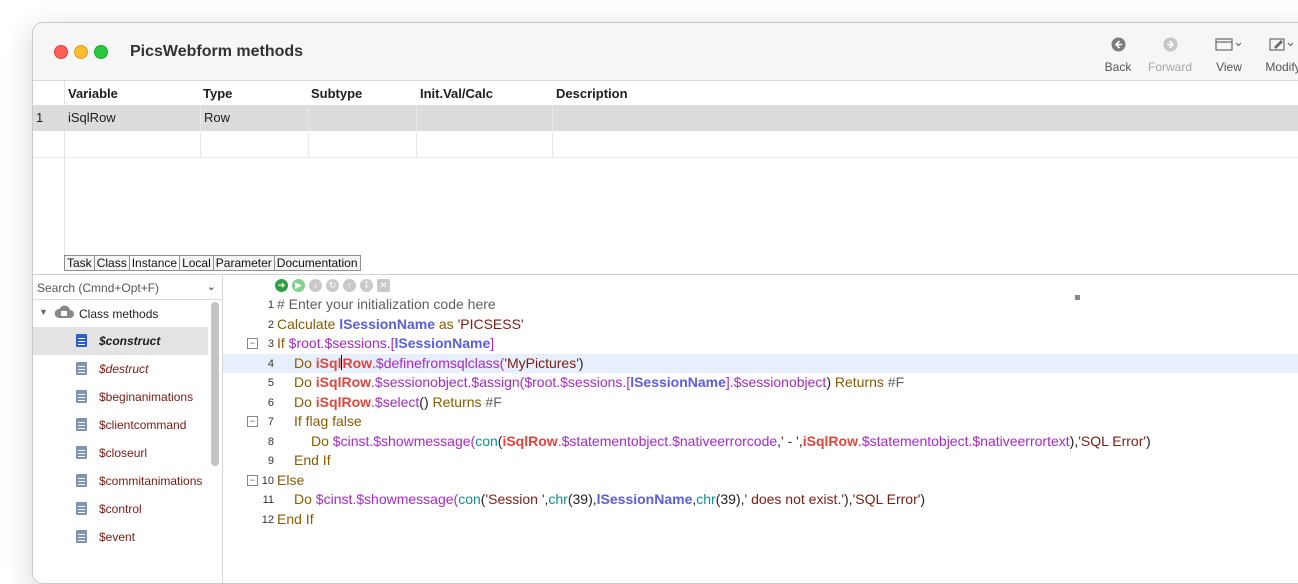 The image size is (1298, 584). I want to click on method-item-beginanimations: $beginanimations, so click(120, 397).